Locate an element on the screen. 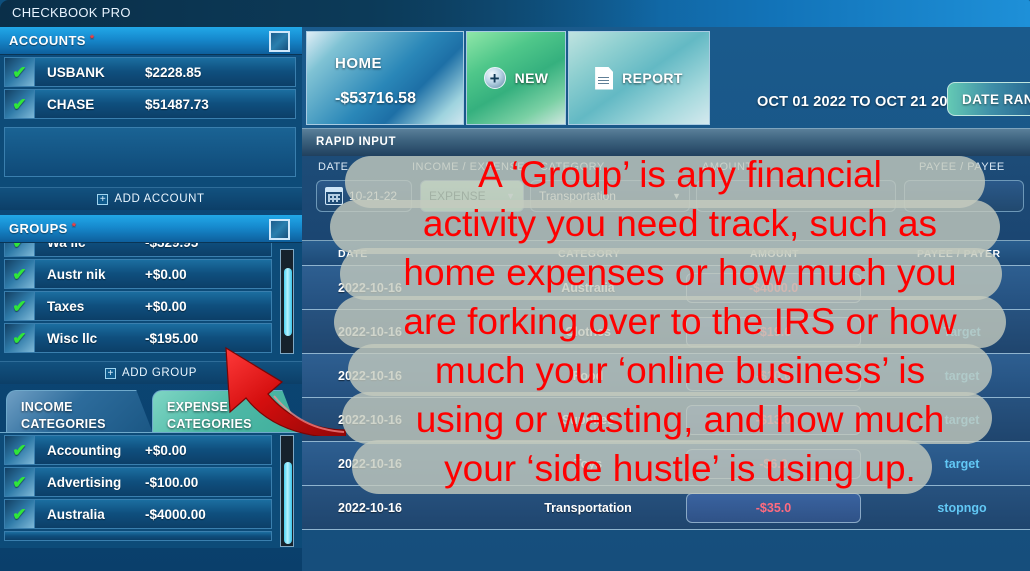  groups-select-all-checkbox is located at coordinates (279, 229).